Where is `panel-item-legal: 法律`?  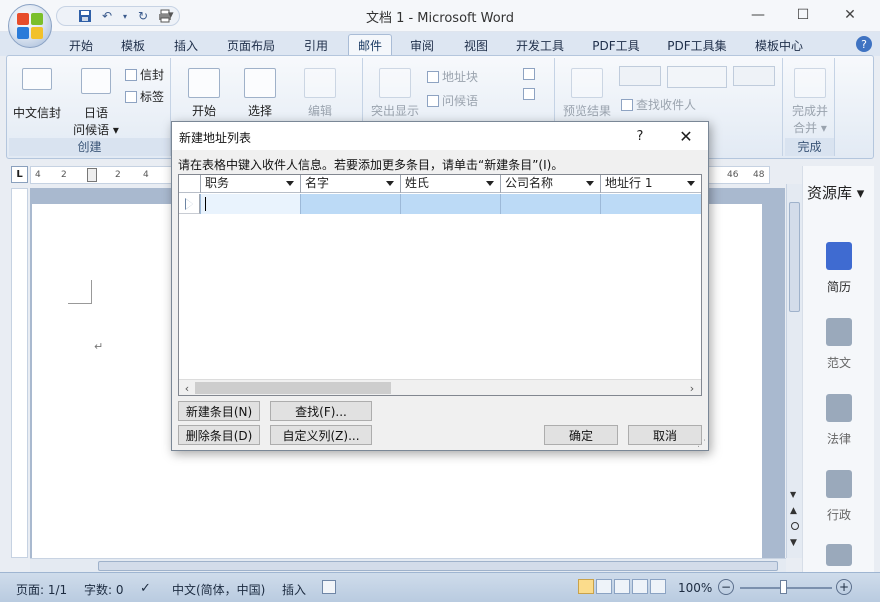
panel-item-legal: 法律 is located at coordinates (839, 420).